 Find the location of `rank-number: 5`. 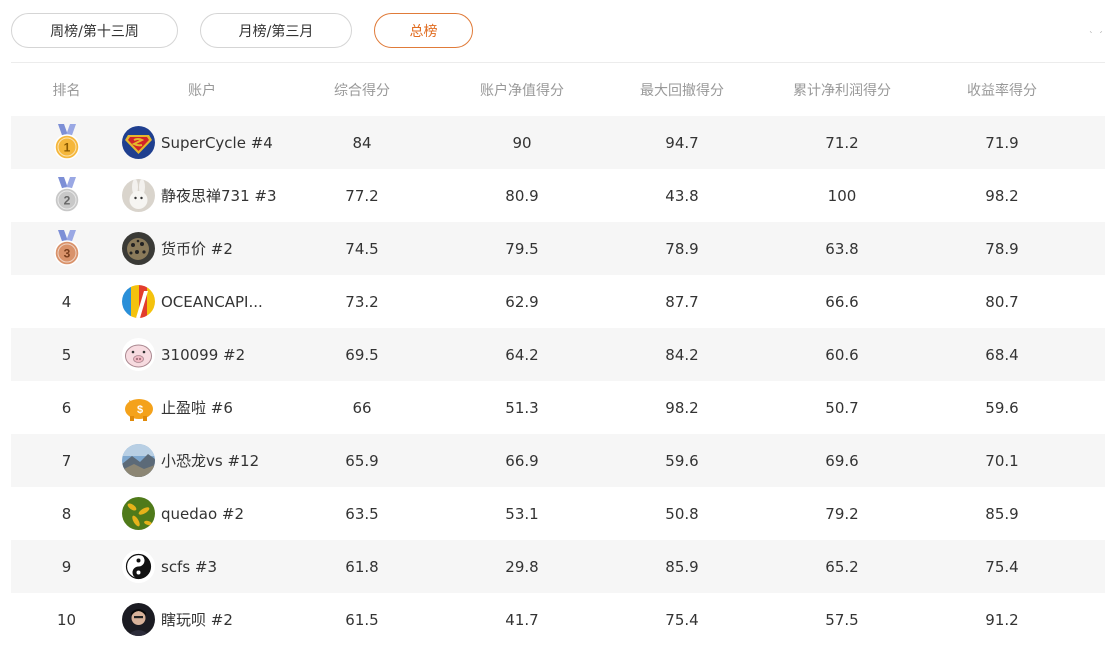

rank-number: 5 is located at coordinates (66, 355).